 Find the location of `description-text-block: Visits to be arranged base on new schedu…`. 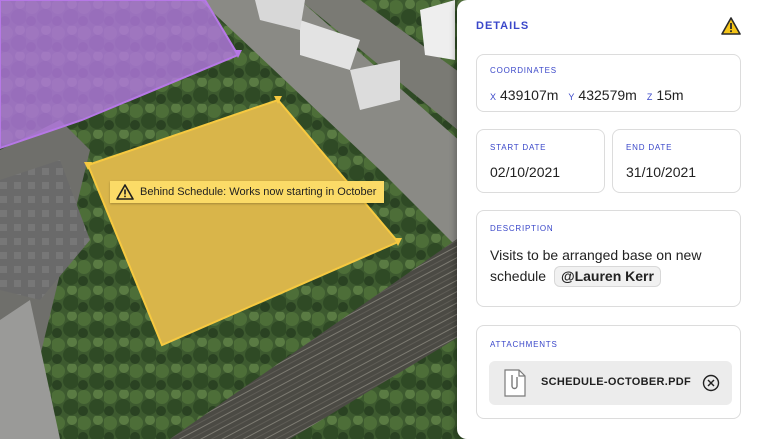

description-text-block: Visits to be arranged base on new schedu… is located at coordinates (602, 266).